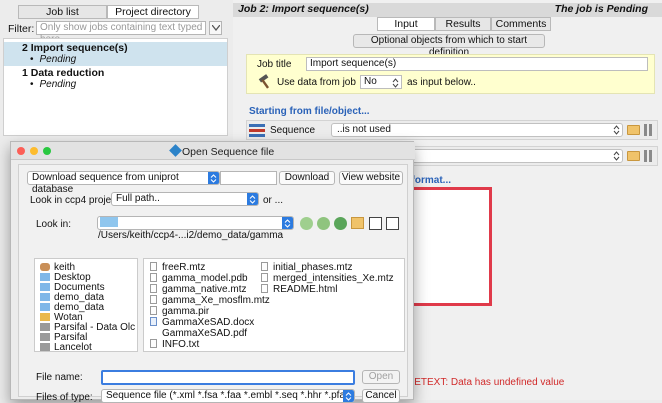 The height and width of the screenshot is (403, 662). Describe the element at coordinates (486, 382) in the screenshot. I see `error-message: CETEXT: Data has undefined value` at that location.